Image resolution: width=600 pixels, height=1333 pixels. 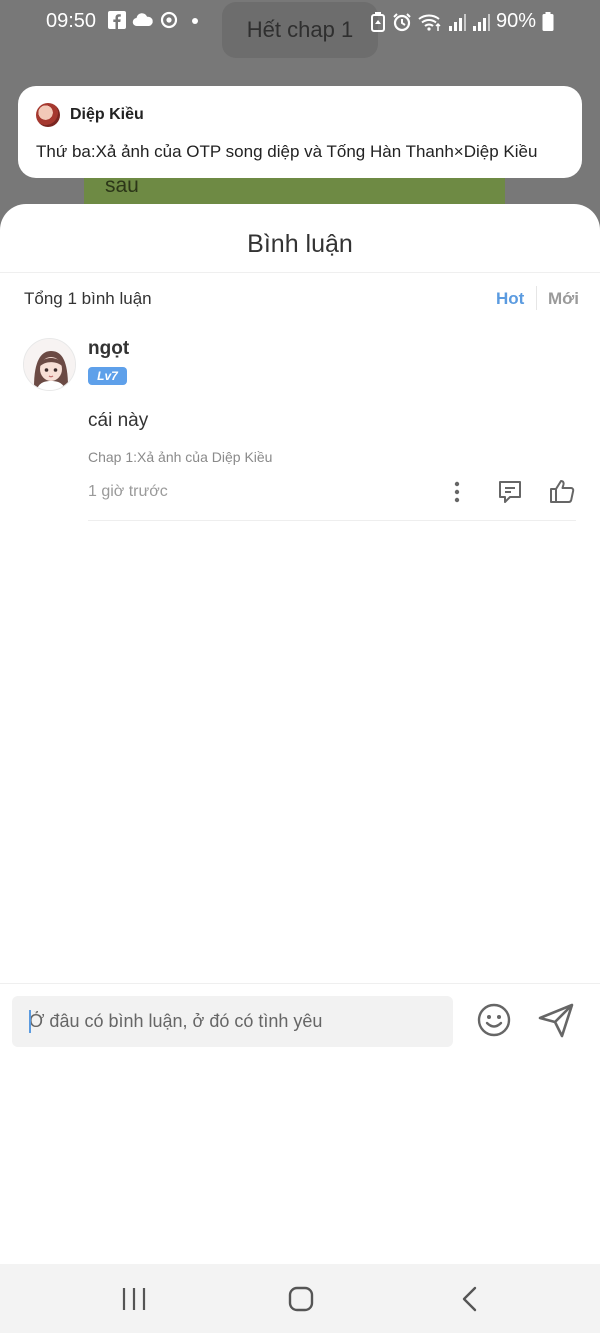 I want to click on avatar, so click(x=49, y=364).